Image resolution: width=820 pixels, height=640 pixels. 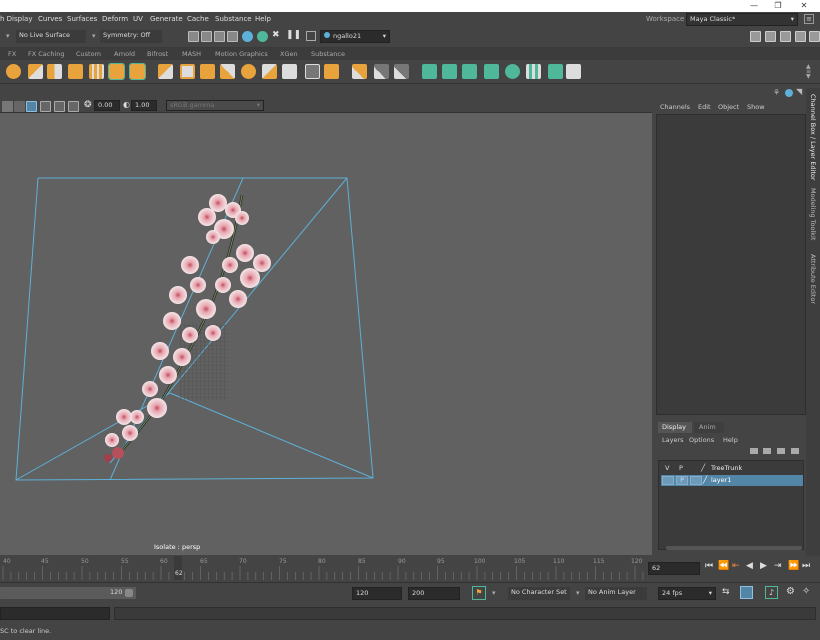 I want to click on shelf-tab-motion-graphics: Motion Graphics, so click(x=241, y=54).